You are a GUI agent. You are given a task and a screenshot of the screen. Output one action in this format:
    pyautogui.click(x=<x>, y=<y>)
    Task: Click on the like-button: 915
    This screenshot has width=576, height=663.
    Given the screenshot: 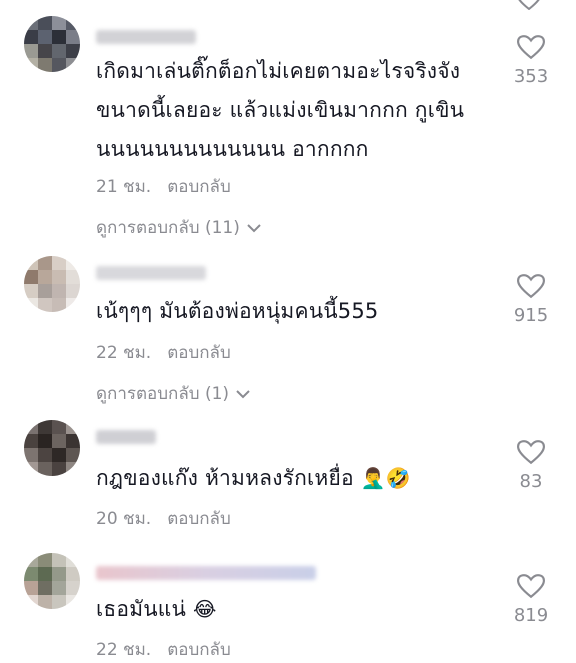 What is the action you would take?
    pyautogui.click(x=531, y=299)
    